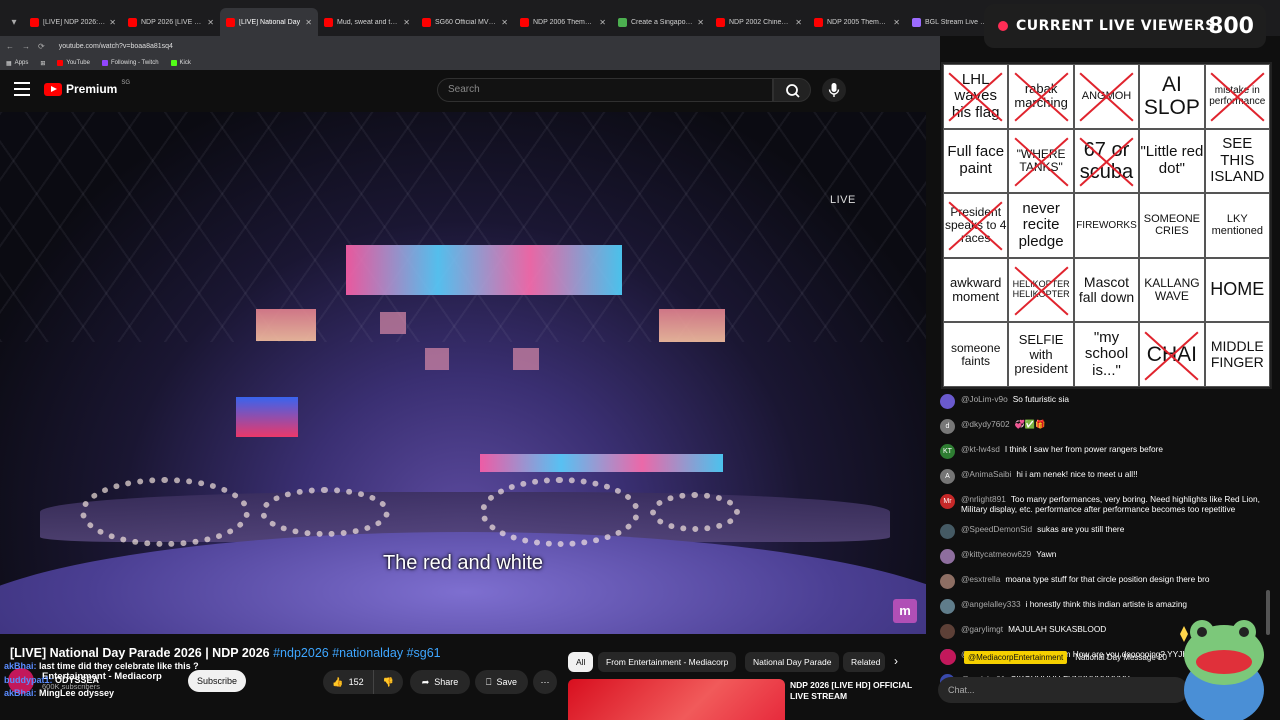 The height and width of the screenshot is (720, 1280). What do you see at coordinates (676, 699) in the screenshot?
I see `recommendation-thumbnail` at bounding box center [676, 699].